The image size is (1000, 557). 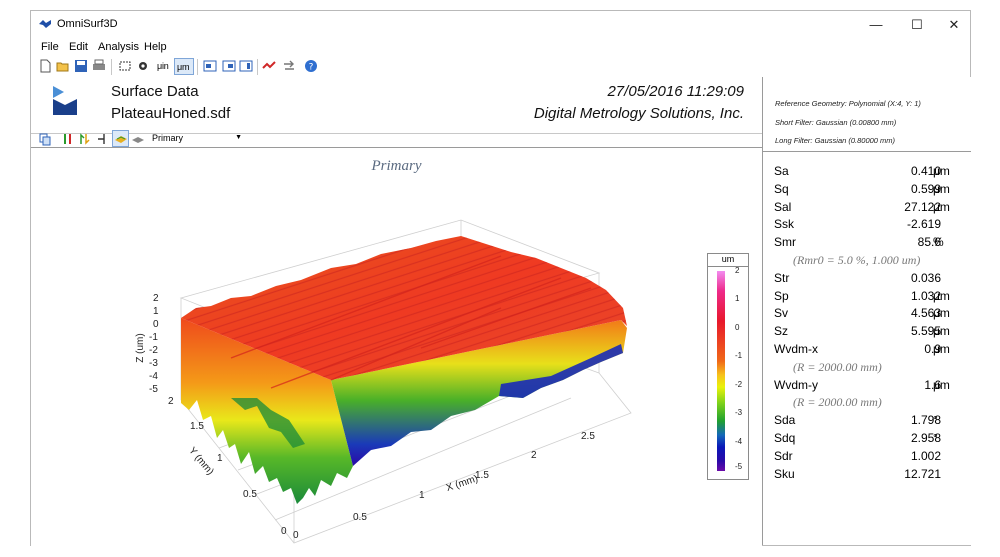 I want to click on parameter-unit: °, so click(x=935, y=420).